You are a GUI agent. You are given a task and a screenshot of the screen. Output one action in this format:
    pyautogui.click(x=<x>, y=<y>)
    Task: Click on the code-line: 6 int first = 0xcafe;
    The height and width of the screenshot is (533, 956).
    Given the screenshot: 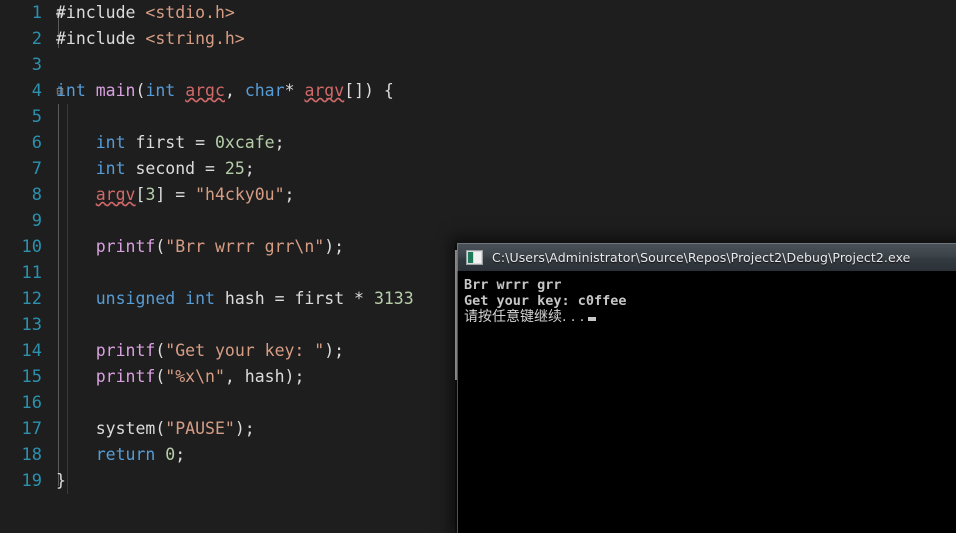 What is the action you would take?
    pyautogui.click(x=478, y=143)
    